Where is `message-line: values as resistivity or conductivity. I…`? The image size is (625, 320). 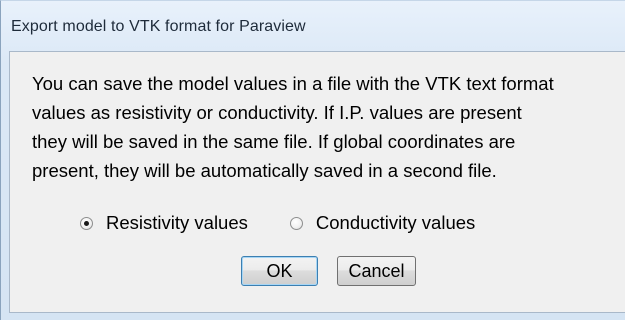
message-line: values as resistivity or conductivity. I… is located at coordinates (277, 112).